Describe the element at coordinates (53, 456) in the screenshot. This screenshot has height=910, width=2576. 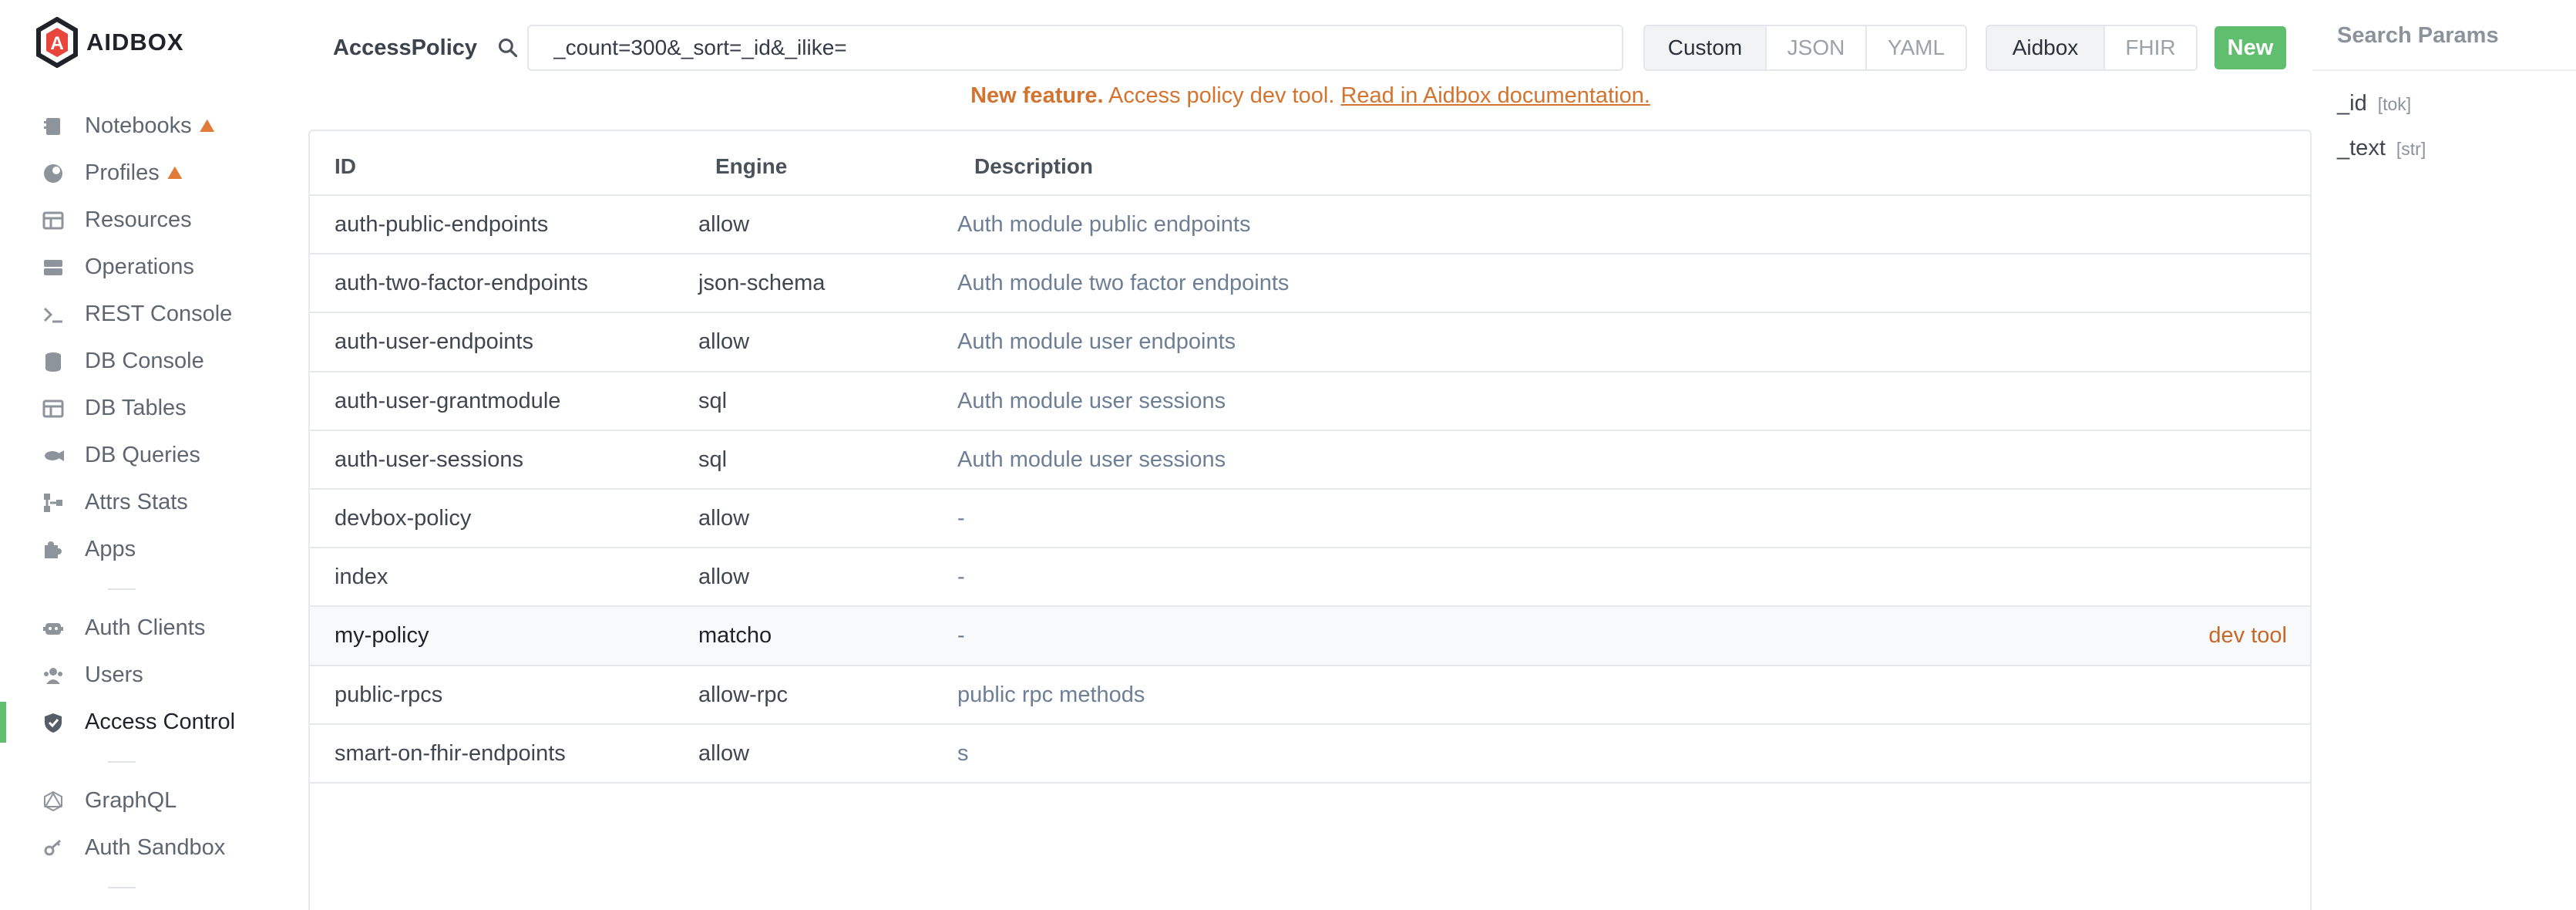
I see `query-icon` at that location.